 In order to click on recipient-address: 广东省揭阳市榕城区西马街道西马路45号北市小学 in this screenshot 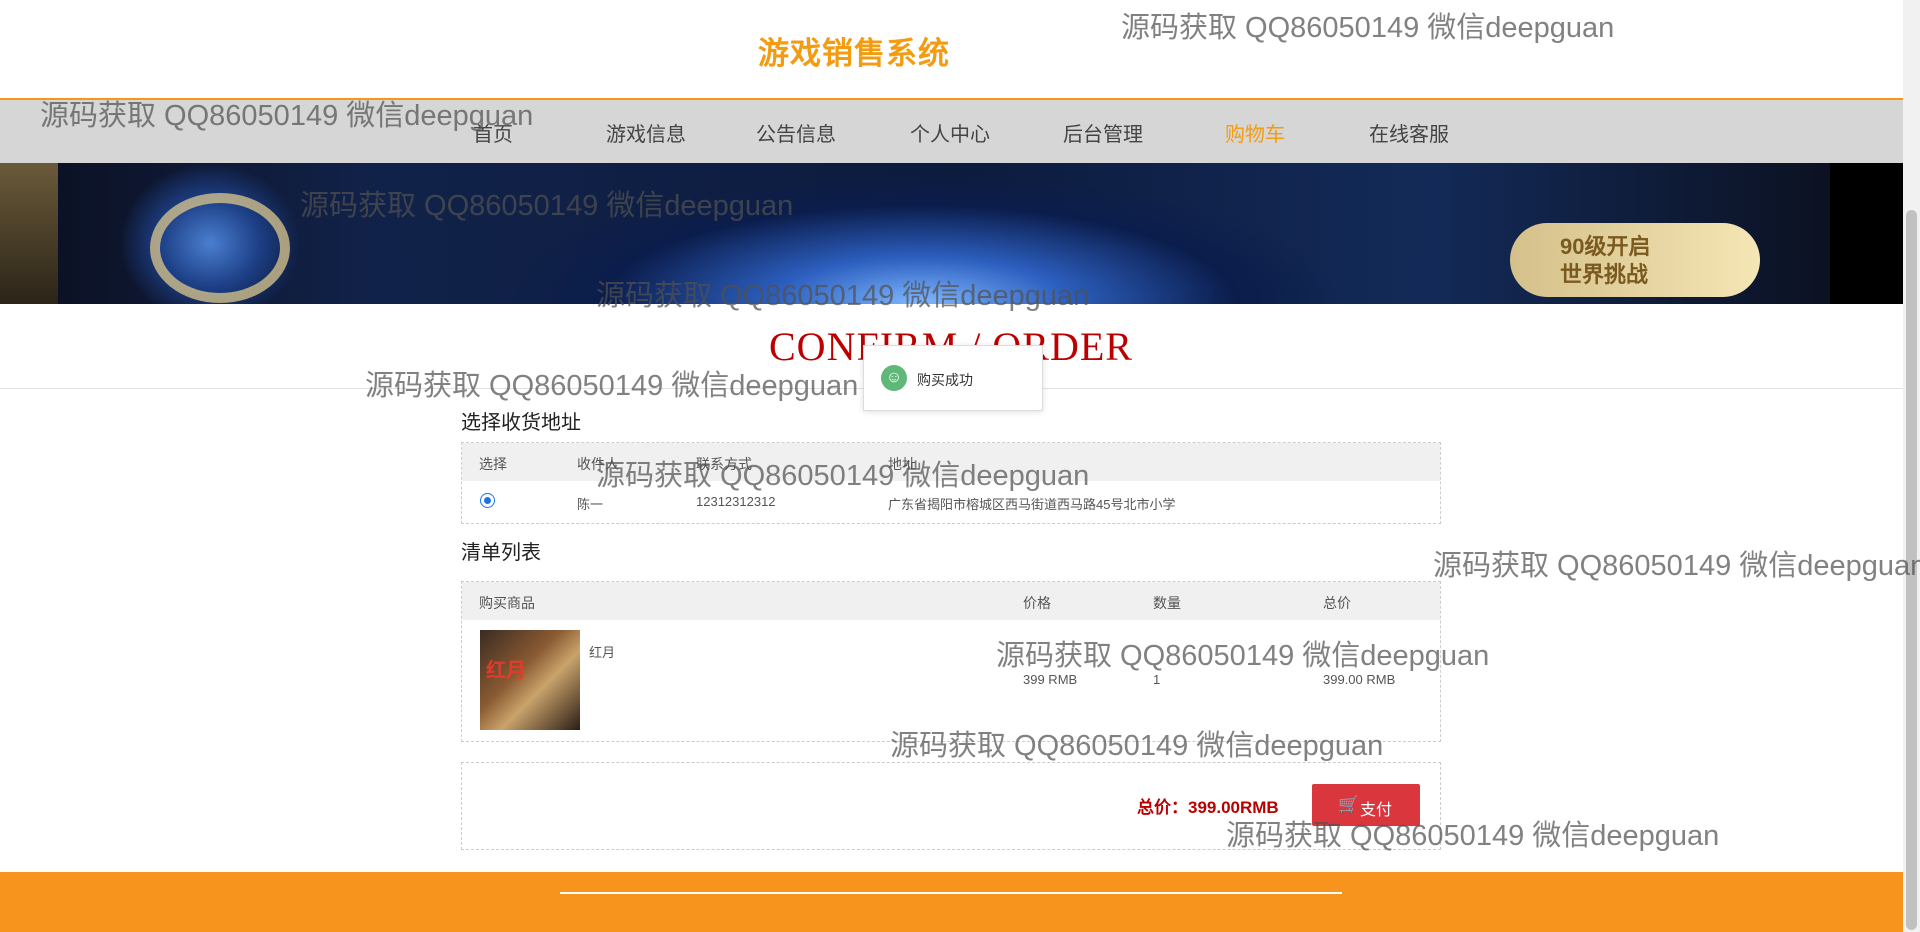, I will do `click(1032, 504)`.